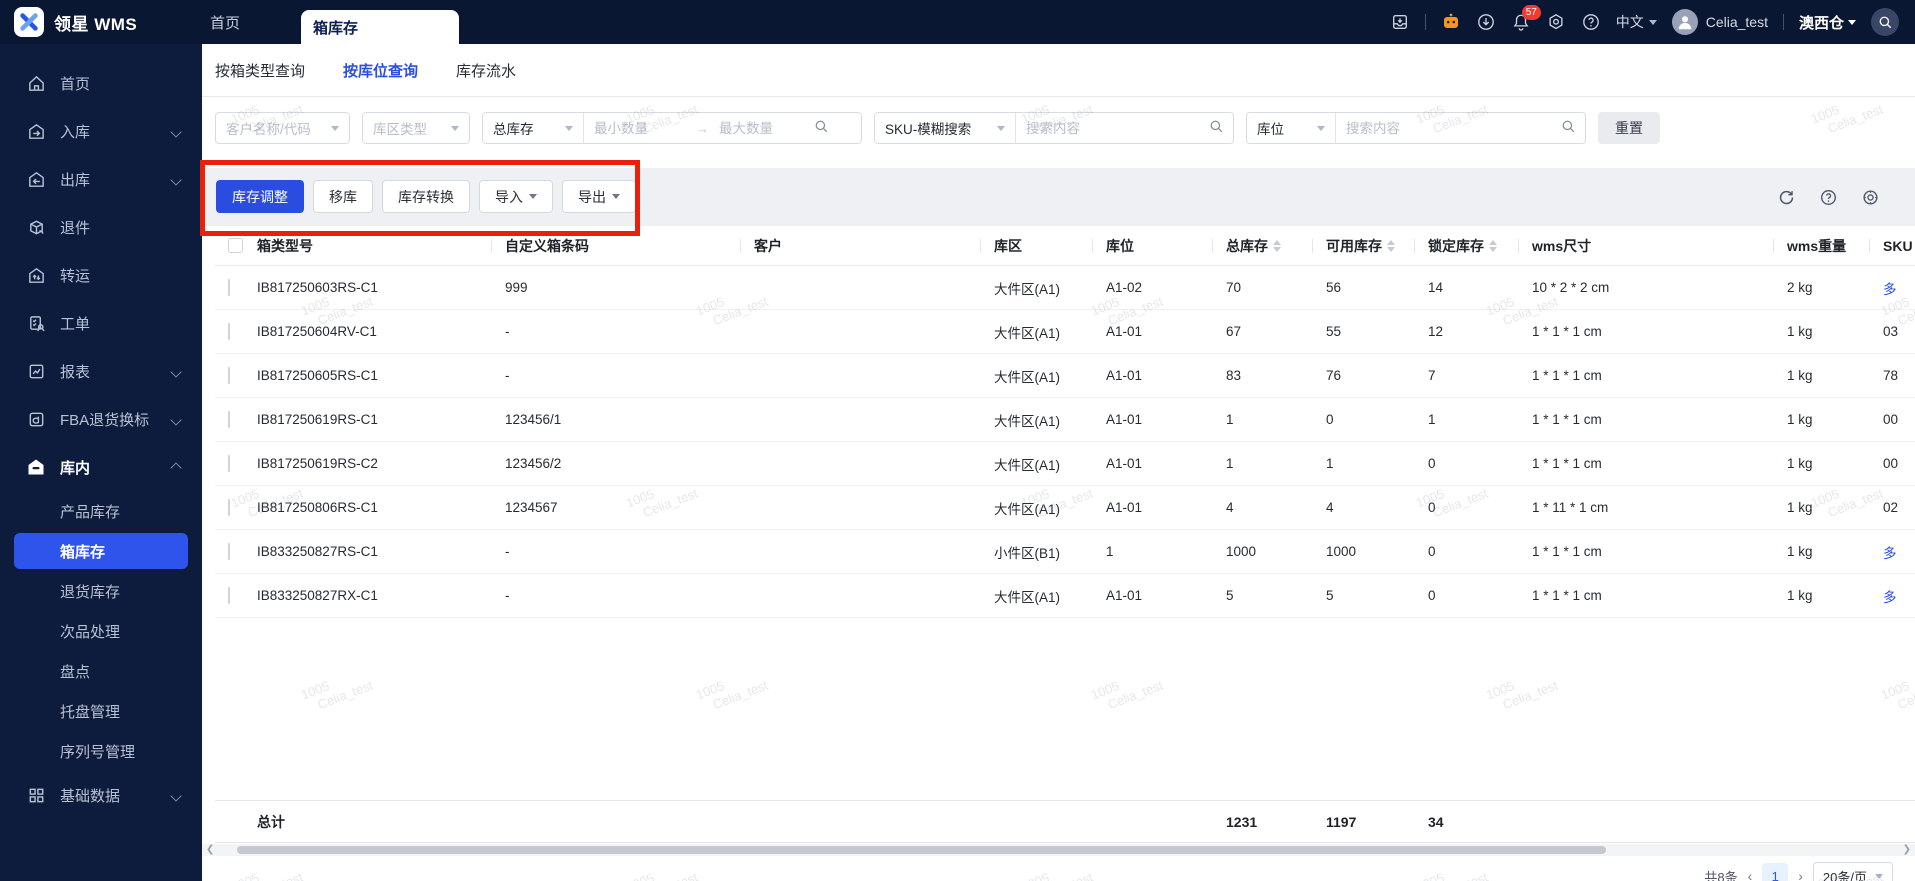 The height and width of the screenshot is (881, 1915). I want to click on download-circle-icon, so click(1486, 22).